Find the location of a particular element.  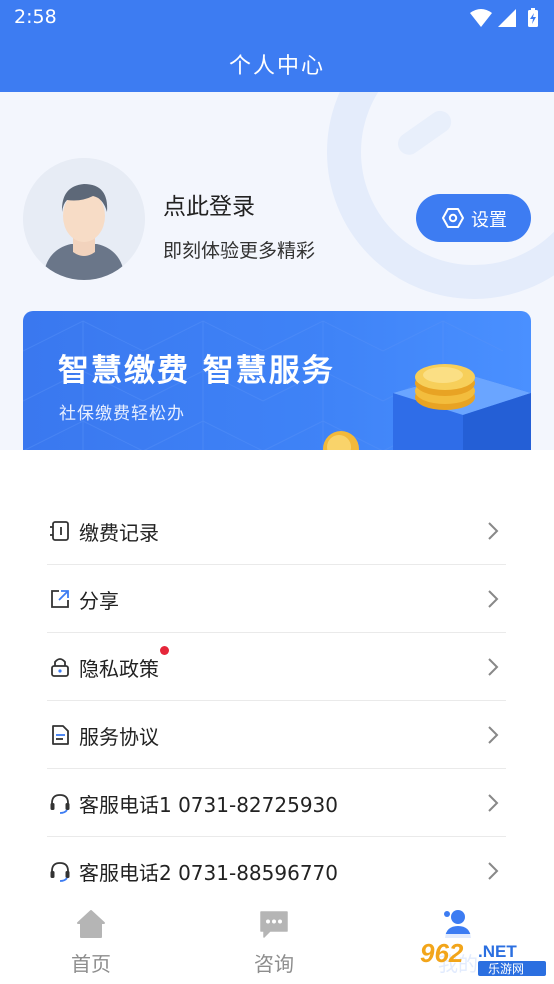

battery-icon is located at coordinates (533, 17).